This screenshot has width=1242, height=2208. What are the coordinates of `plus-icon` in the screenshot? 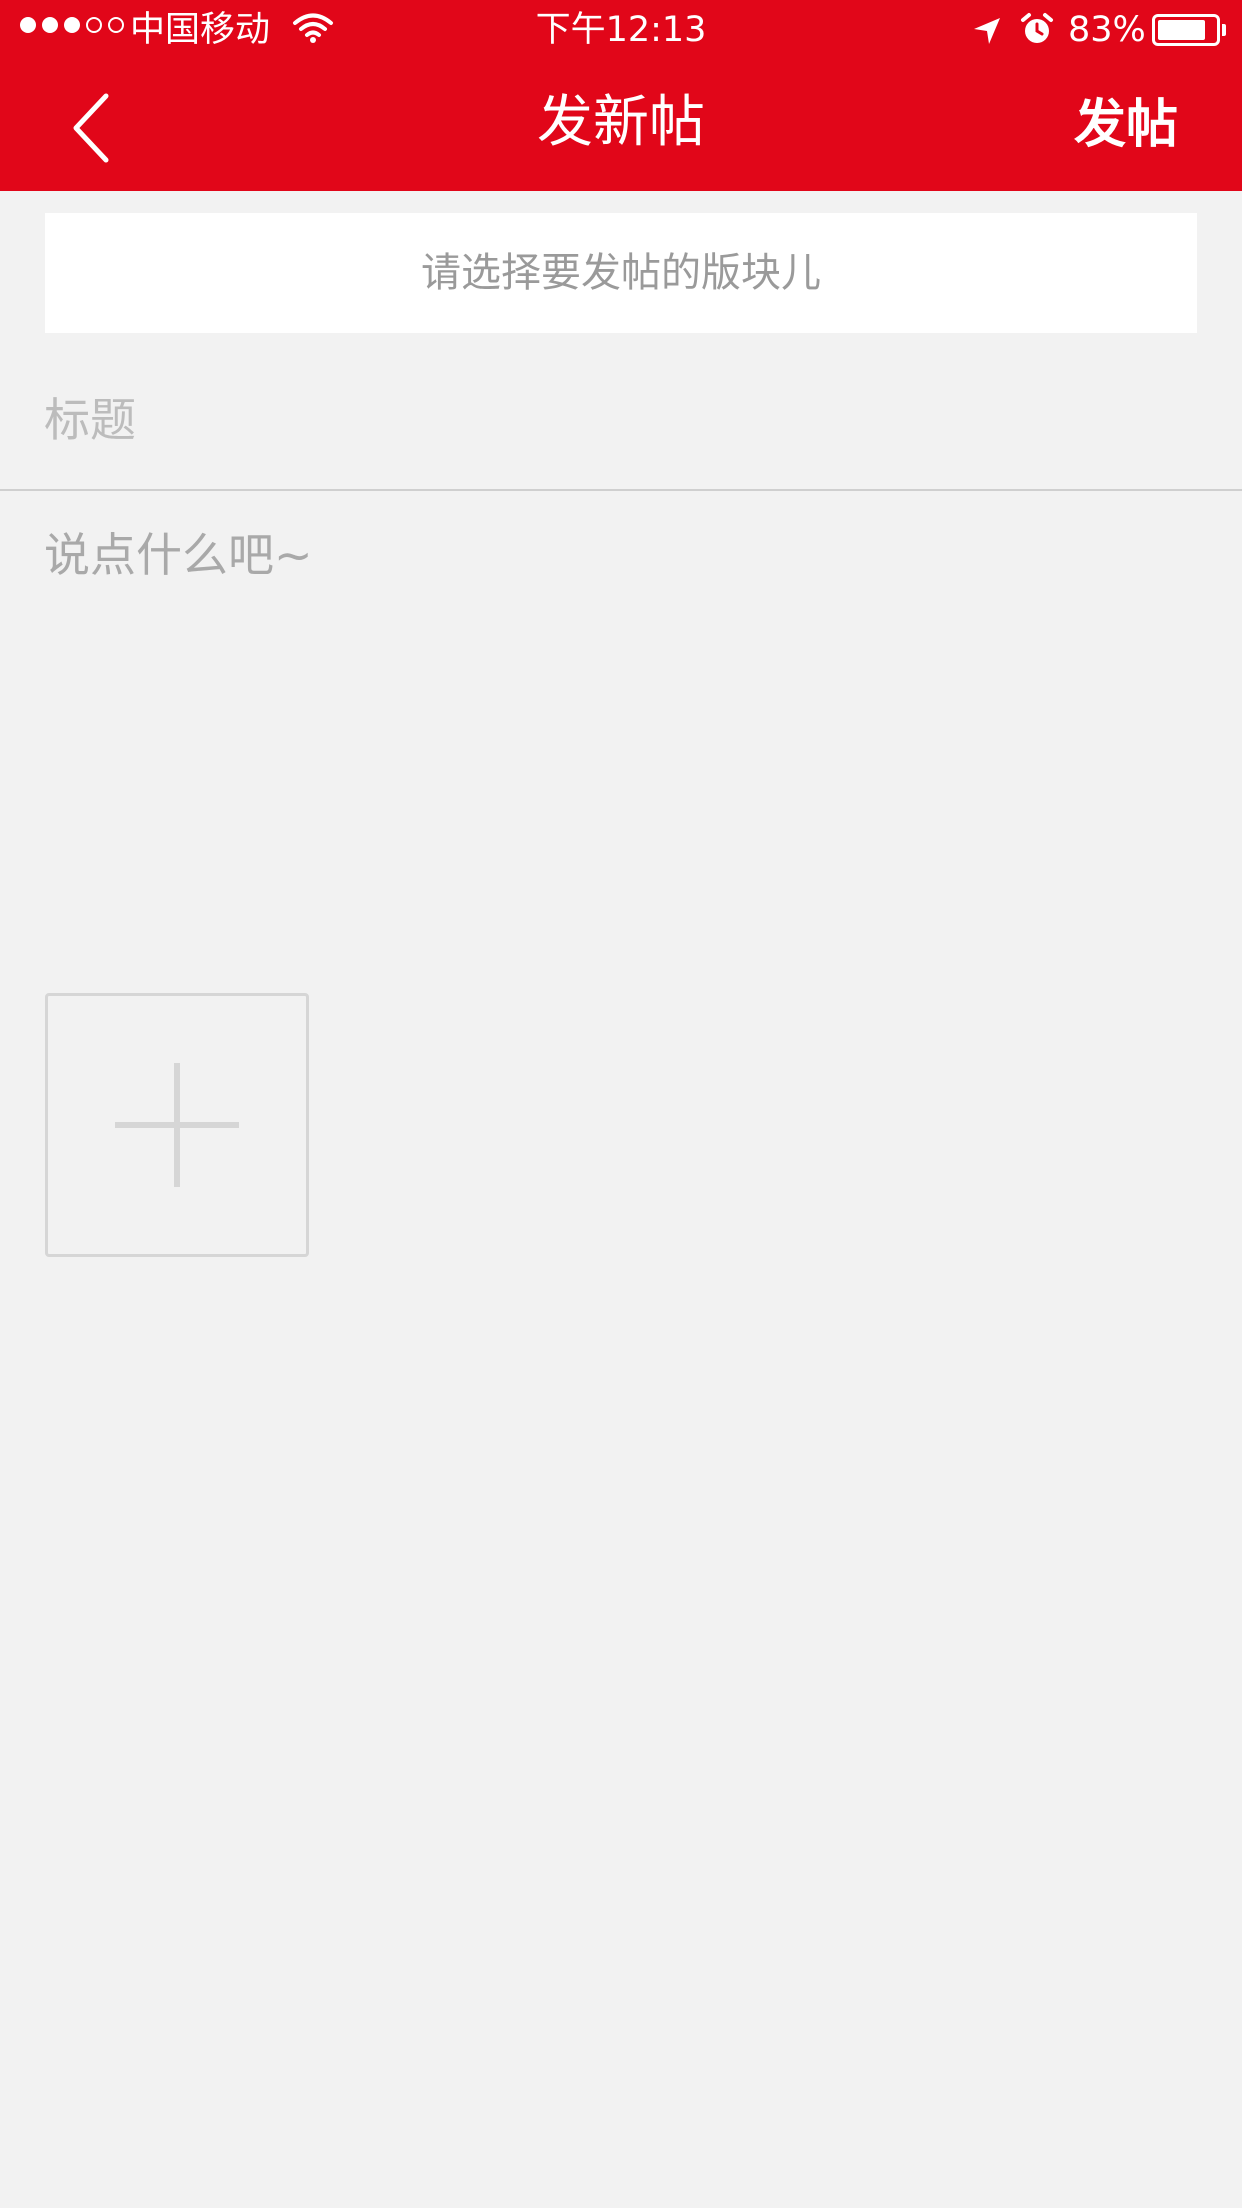 It's located at (177, 1125).